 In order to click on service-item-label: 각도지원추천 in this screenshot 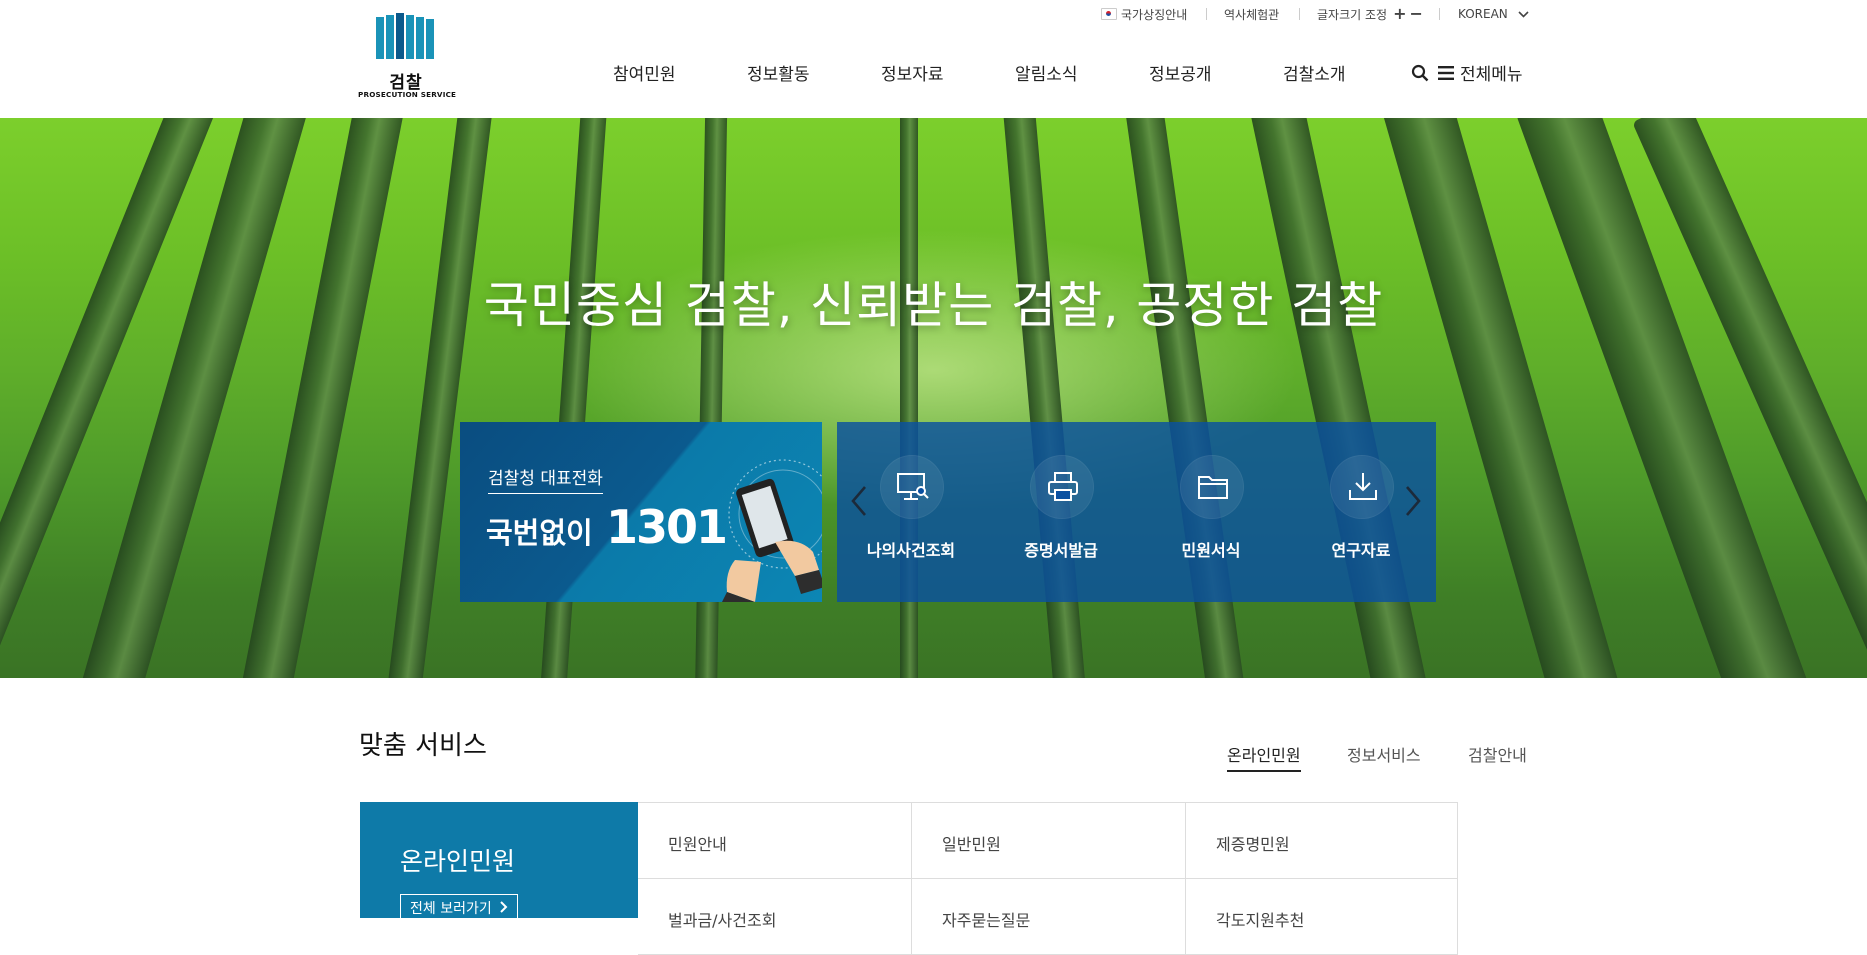, I will do `click(1260, 920)`.